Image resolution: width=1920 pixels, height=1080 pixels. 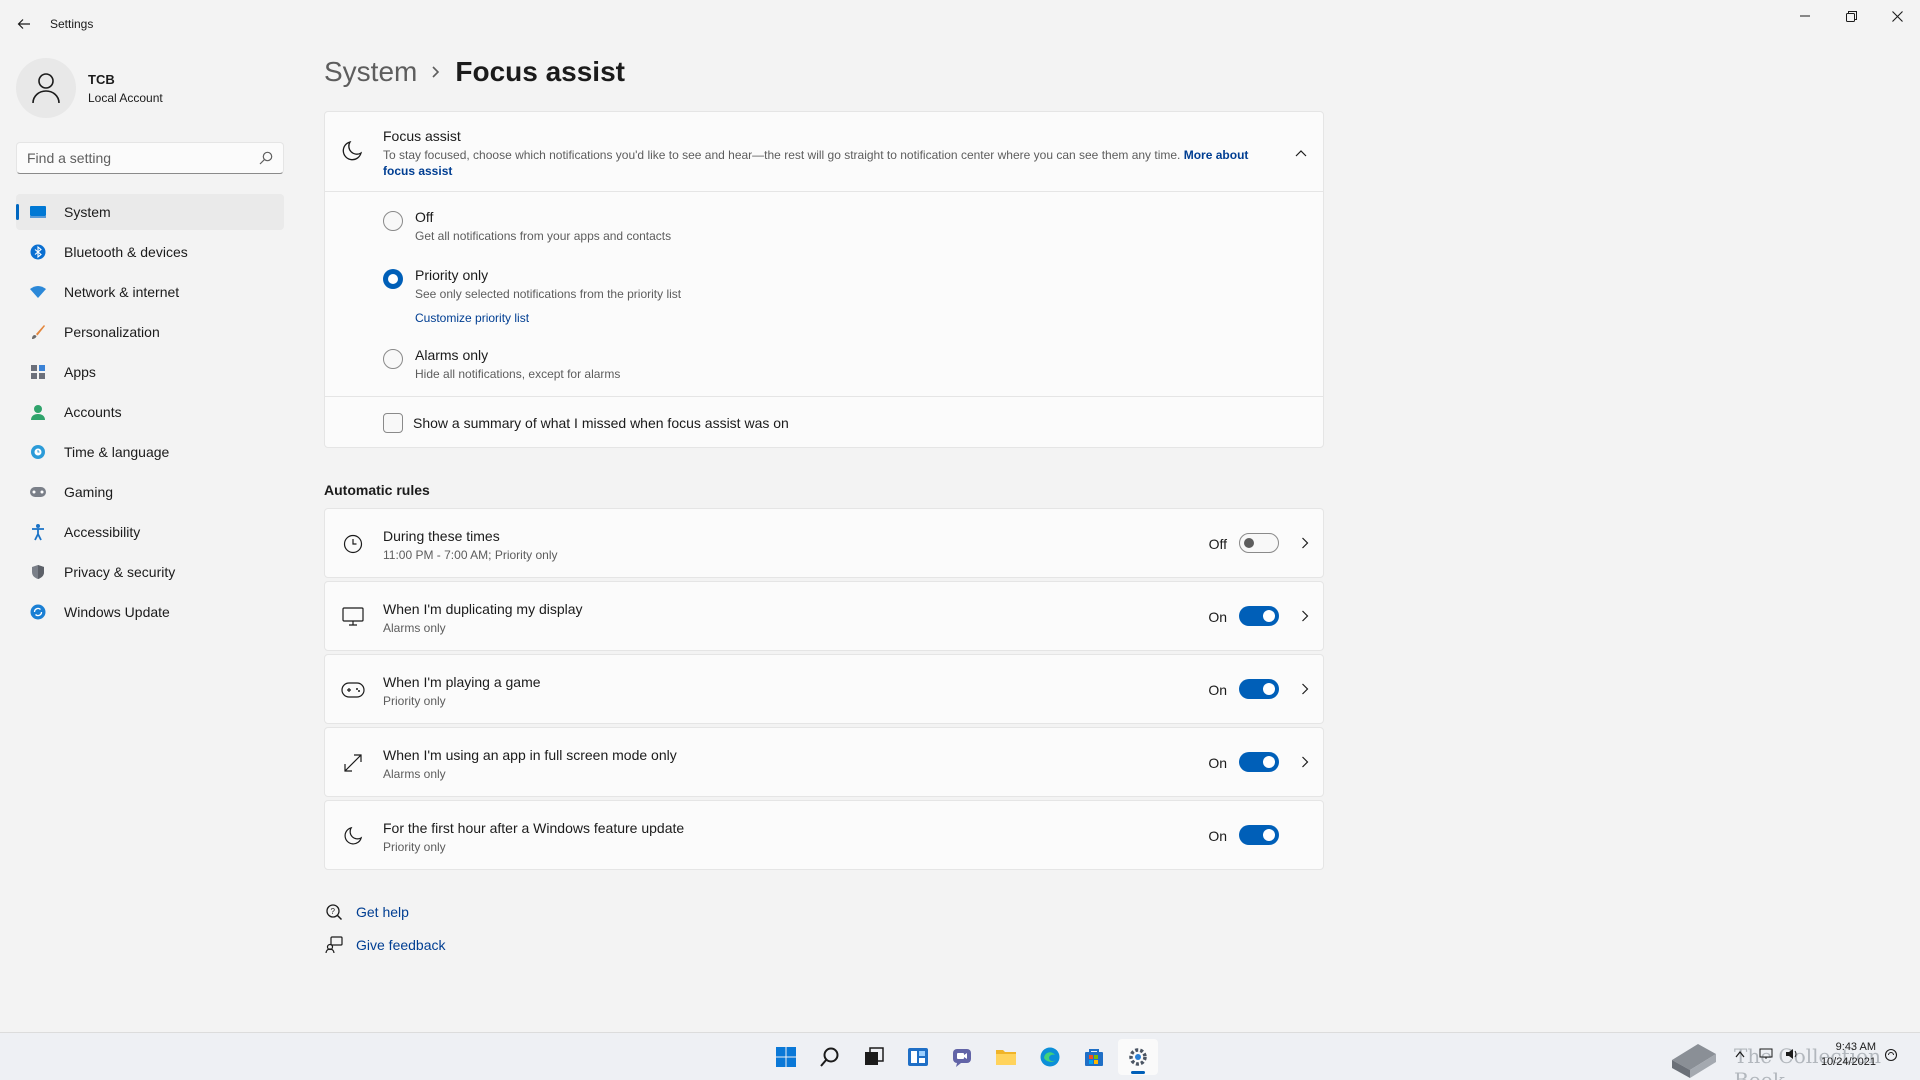 What do you see at coordinates (38, 412) in the screenshot?
I see `accounts-icon` at bounding box center [38, 412].